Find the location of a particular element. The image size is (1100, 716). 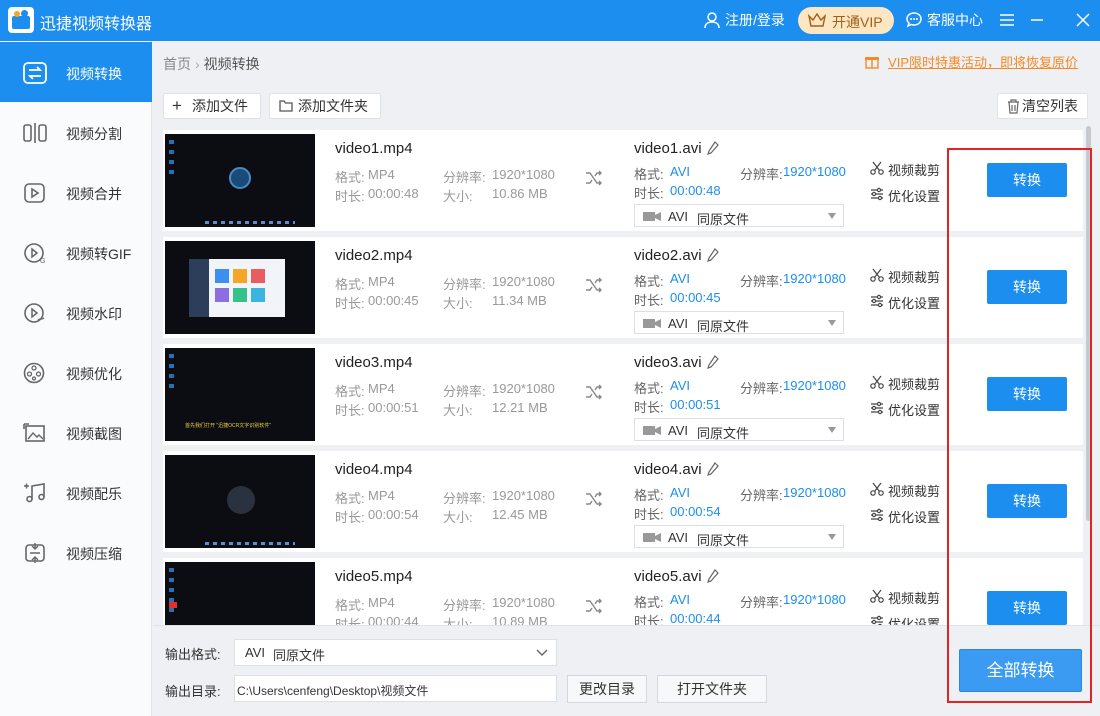

output-format-value: AVI is located at coordinates (255, 652).